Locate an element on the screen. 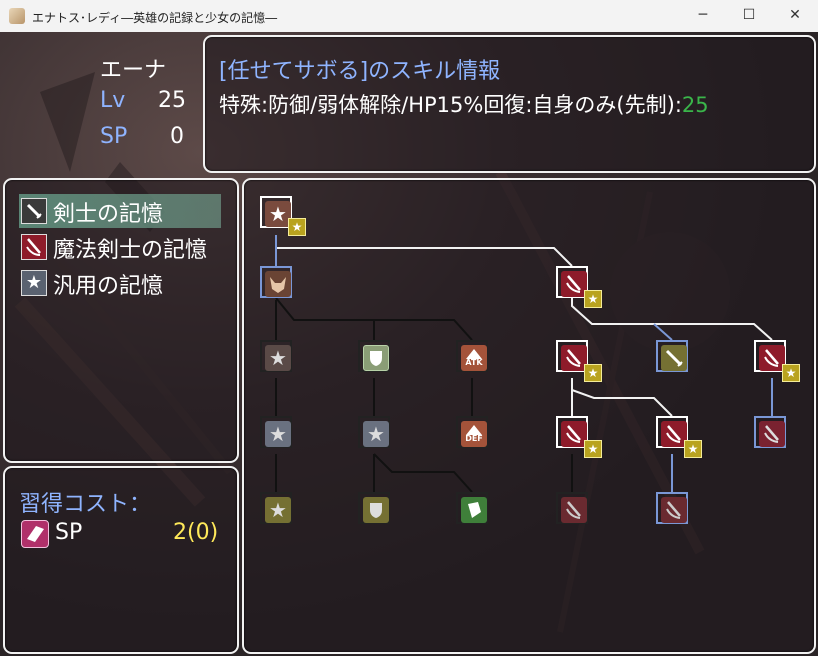  status-panel: エーナ Lv 25 SP 0 is located at coordinates (100, 102).